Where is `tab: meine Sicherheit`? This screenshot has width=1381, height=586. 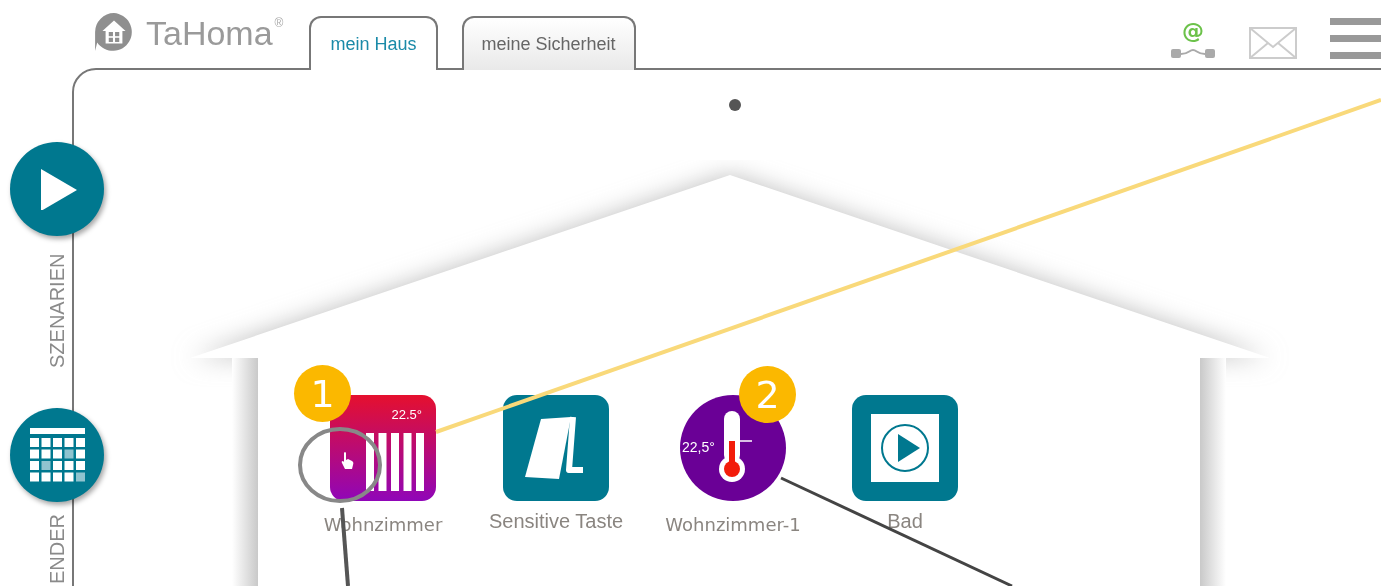
tab: meine Sicherheit is located at coordinates (548, 43).